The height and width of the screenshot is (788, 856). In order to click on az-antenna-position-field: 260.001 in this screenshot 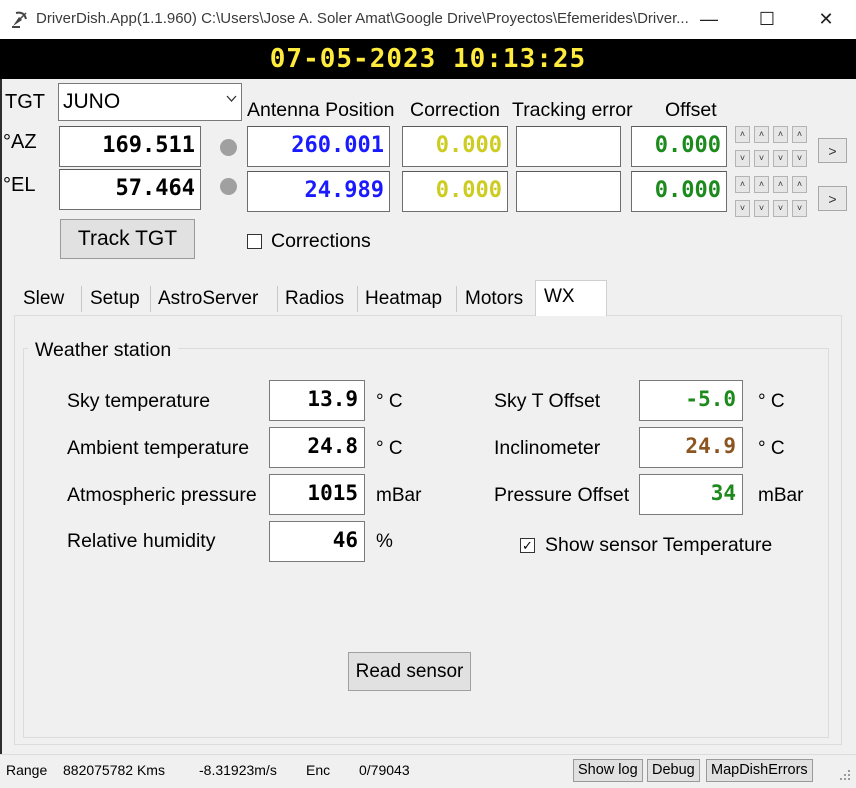, I will do `click(318, 146)`.